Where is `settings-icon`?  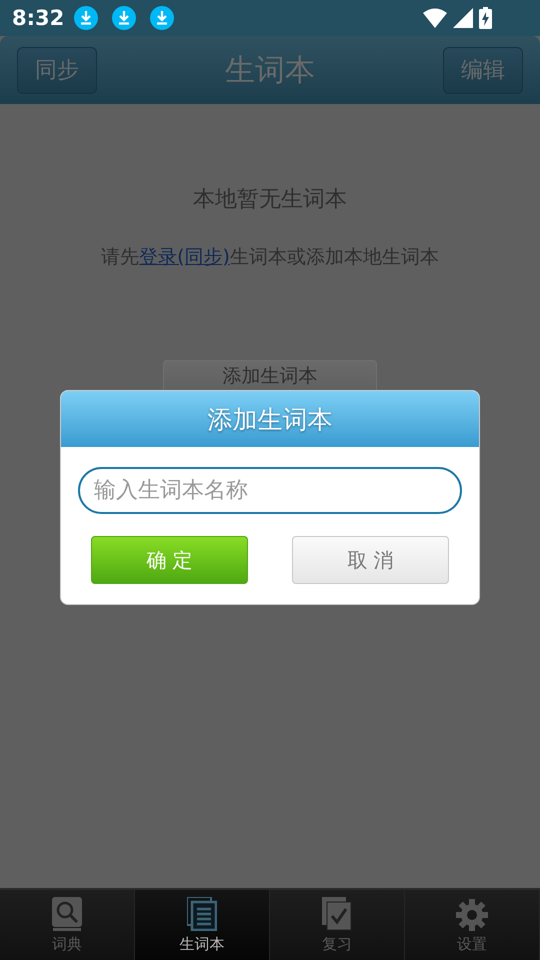 settings-icon is located at coordinates (472, 915).